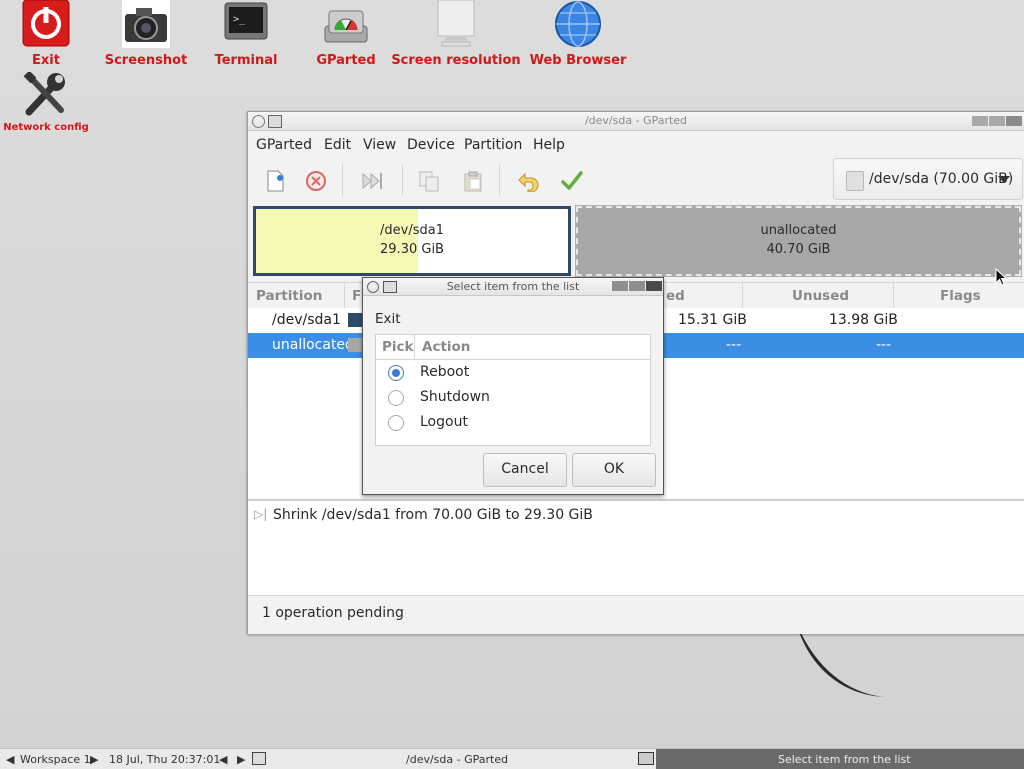 This screenshot has width=1024, height=769. What do you see at coordinates (316, 181) in the screenshot?
I see `delete-icon` at bounding box center [316, 181].